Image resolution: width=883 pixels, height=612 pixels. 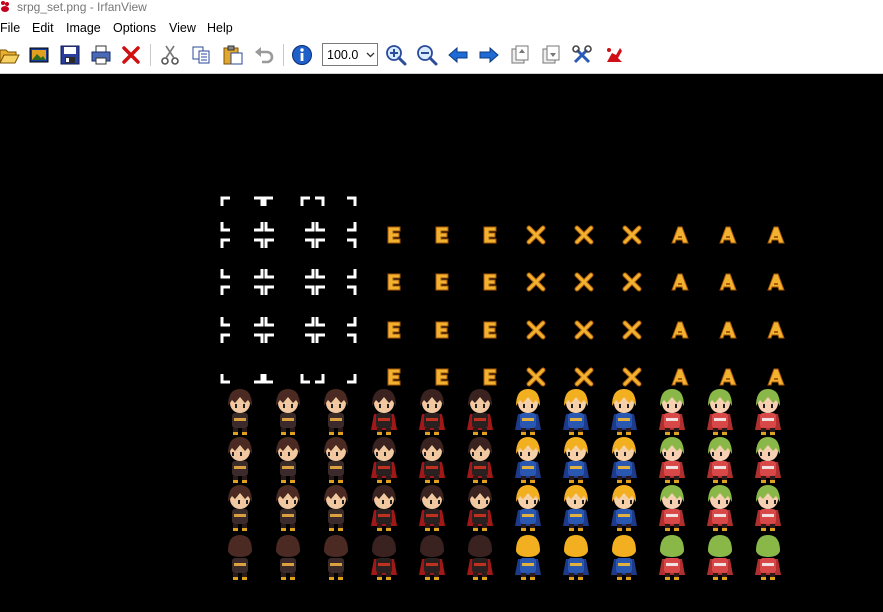 I want to click on scissors-icon, so click(x=170, y=55).